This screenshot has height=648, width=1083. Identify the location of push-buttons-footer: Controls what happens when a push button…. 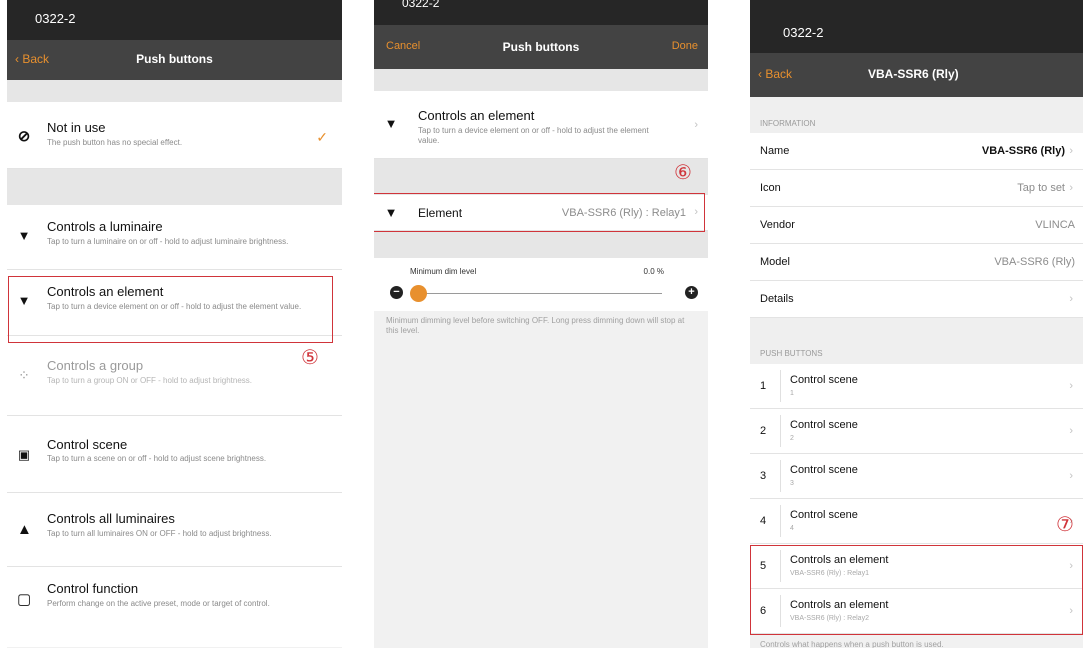
(852, 644).